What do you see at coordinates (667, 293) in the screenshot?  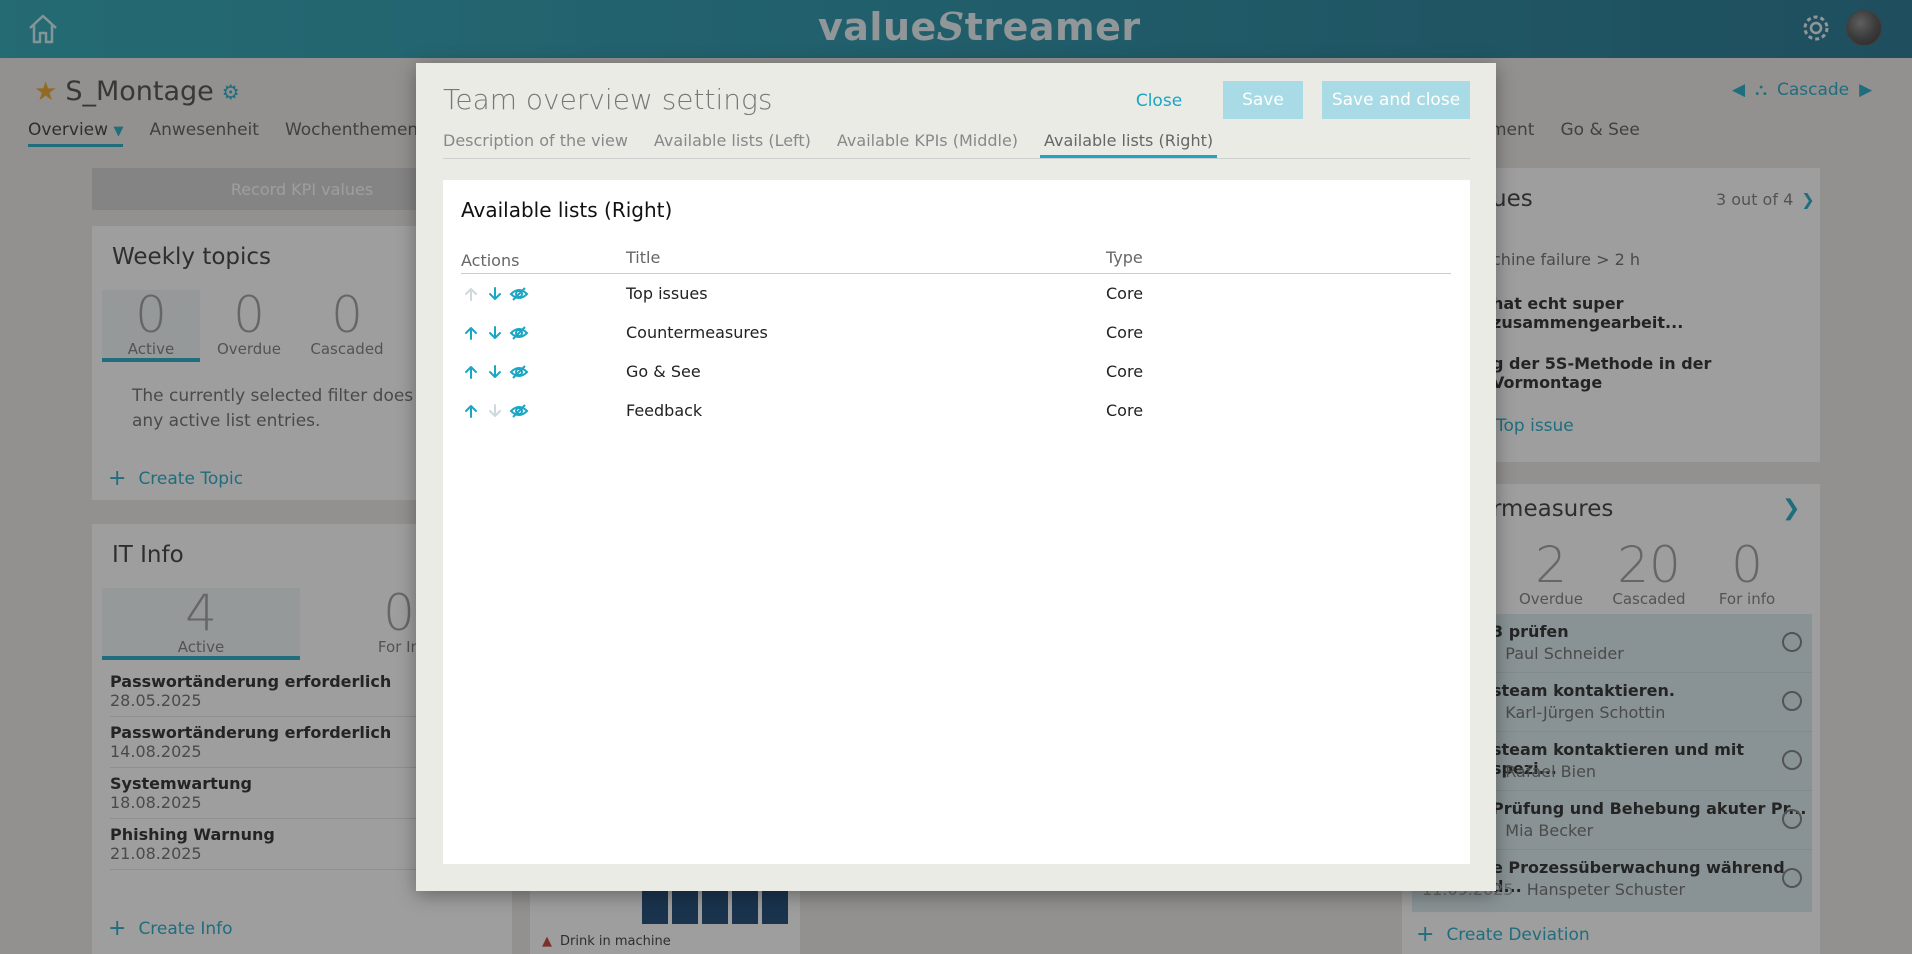 I see `row-title: Top issues` at bounding box center [667, 293].